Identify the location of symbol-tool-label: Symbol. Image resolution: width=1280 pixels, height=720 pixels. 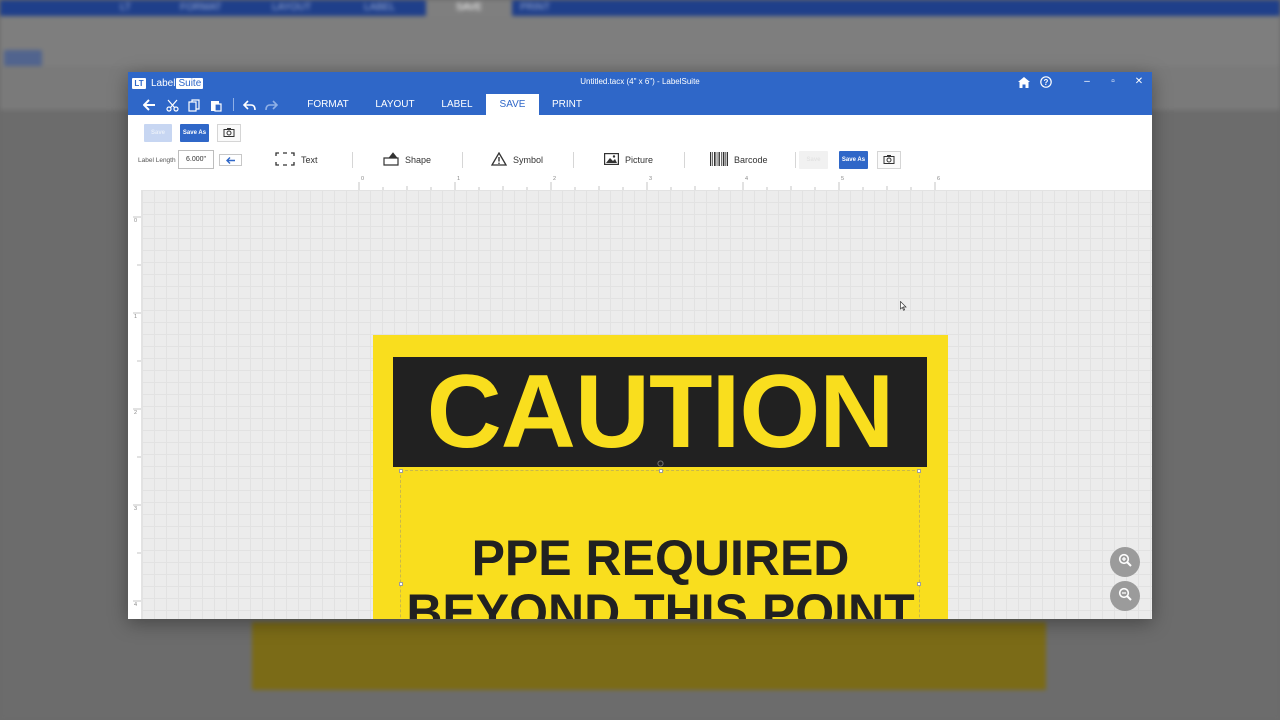
(528, 160).